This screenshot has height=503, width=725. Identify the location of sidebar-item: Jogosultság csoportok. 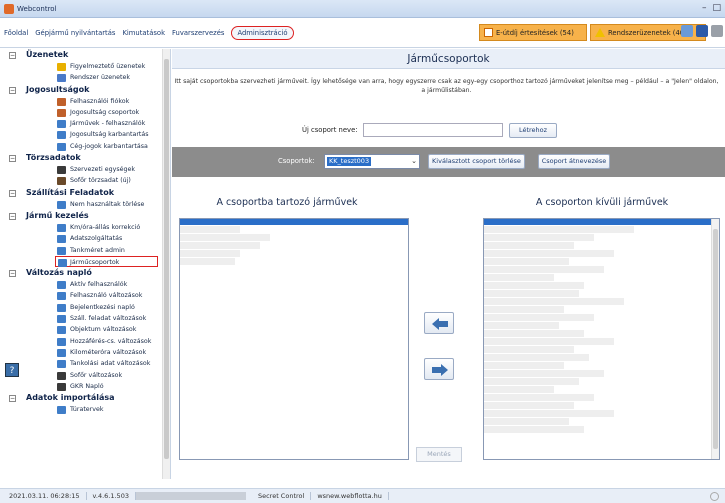
(85, 112).